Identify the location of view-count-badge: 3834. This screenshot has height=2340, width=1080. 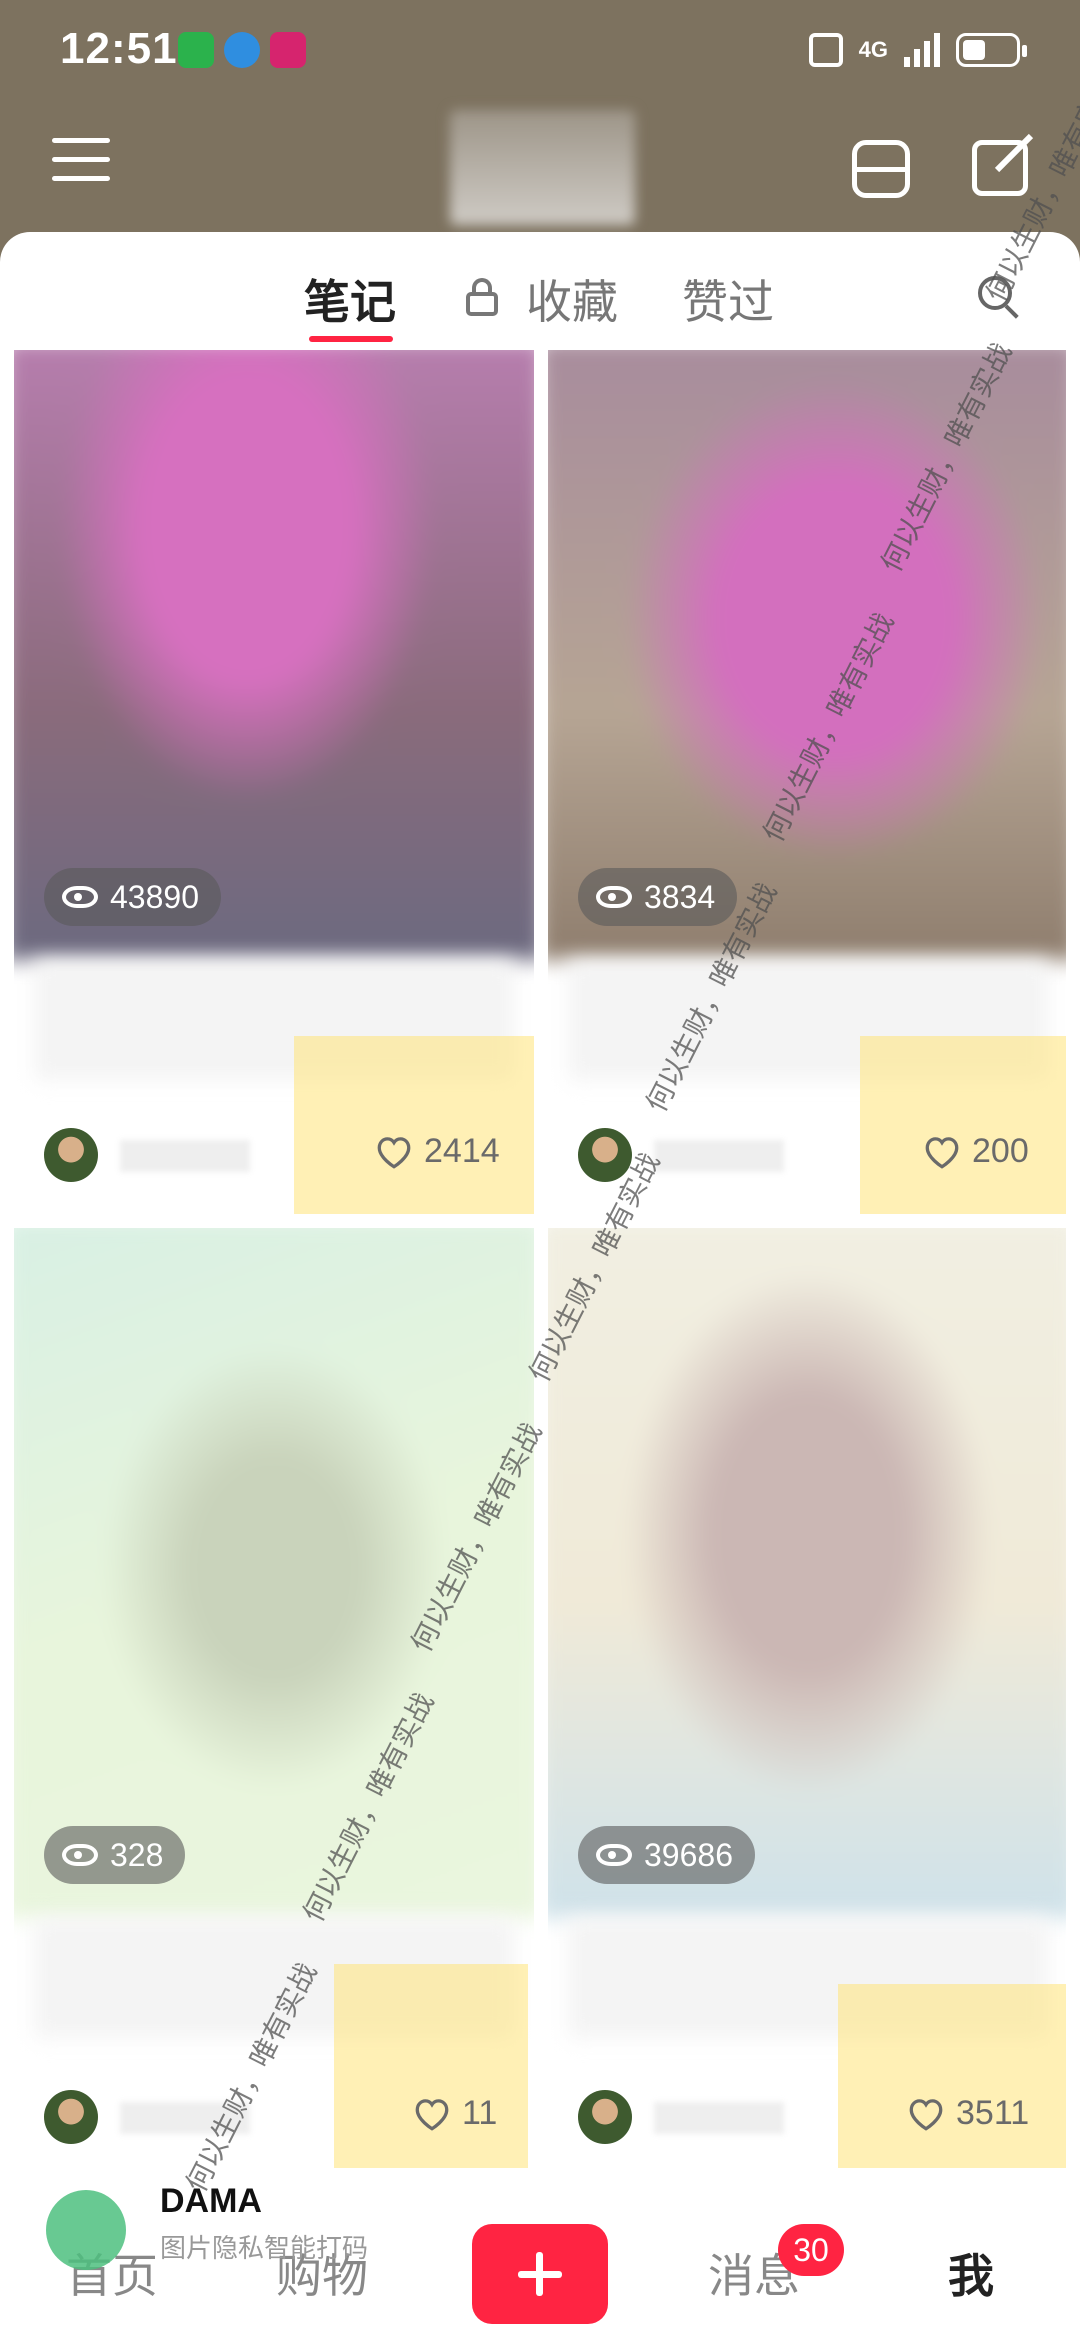
(658, 897).